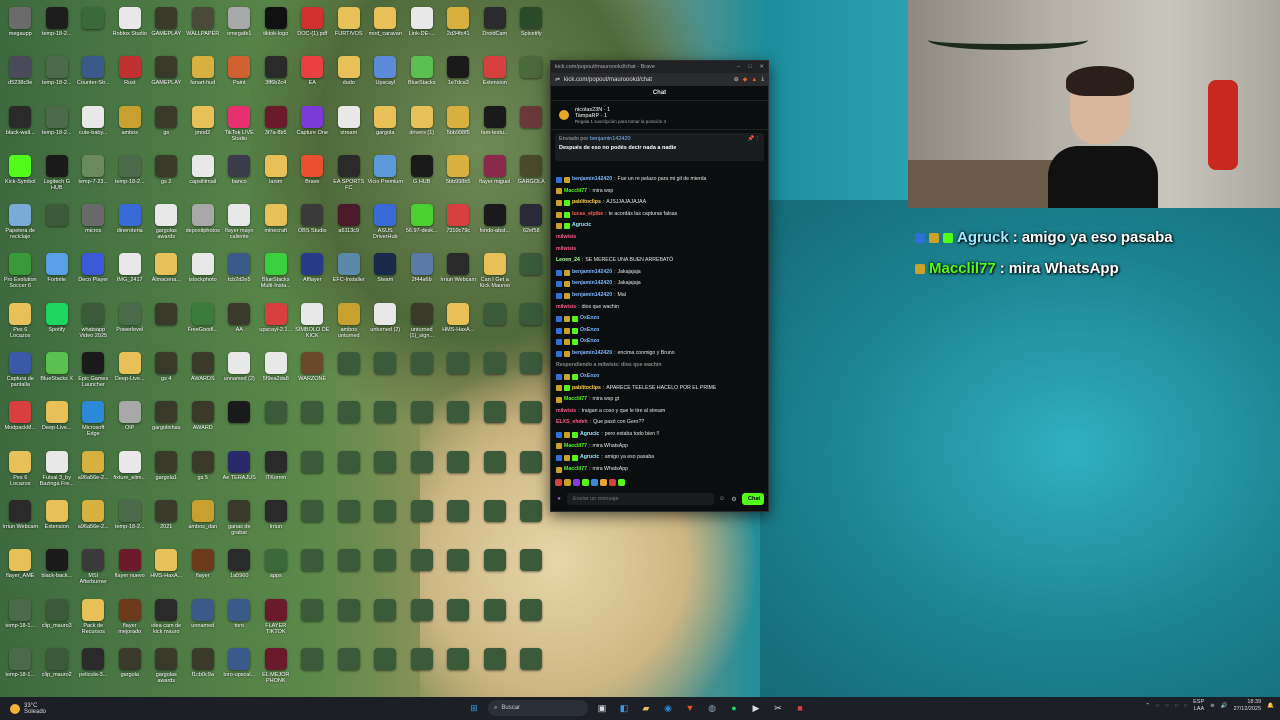  What do you see at coordinates (1212, 706) in the screenshot?
I see `wifi-icon: ≋` at bounding box center [1212, 706].